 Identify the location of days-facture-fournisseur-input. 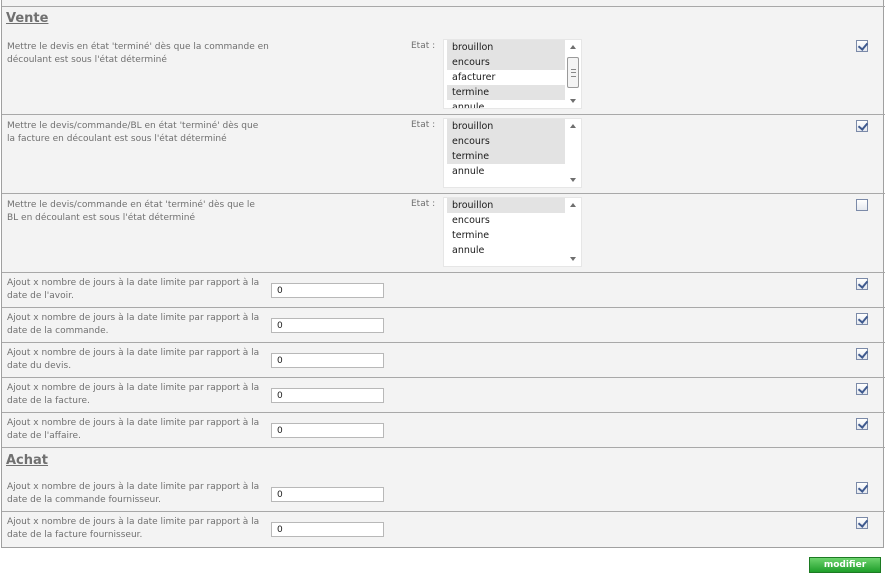
(327, 529).